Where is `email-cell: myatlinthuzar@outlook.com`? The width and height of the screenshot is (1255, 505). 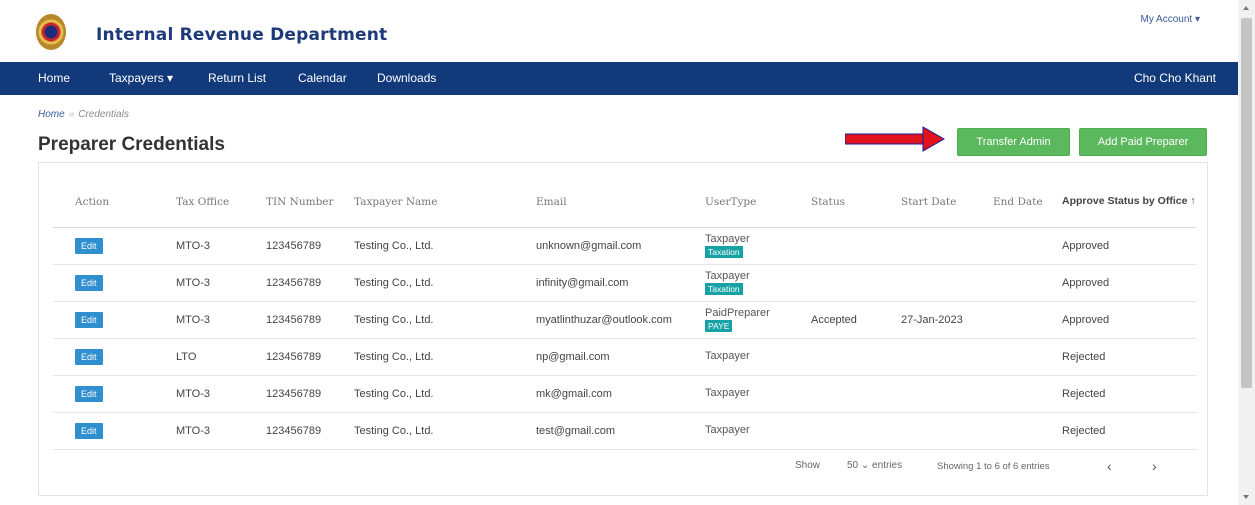 email-cell: myatlinthuzar@outlook.com is located at coordinates (620, 320).